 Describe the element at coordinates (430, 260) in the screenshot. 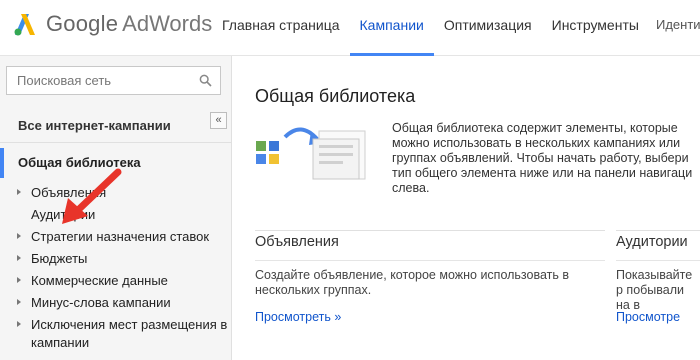

I see `section-ads-rule` at that location.